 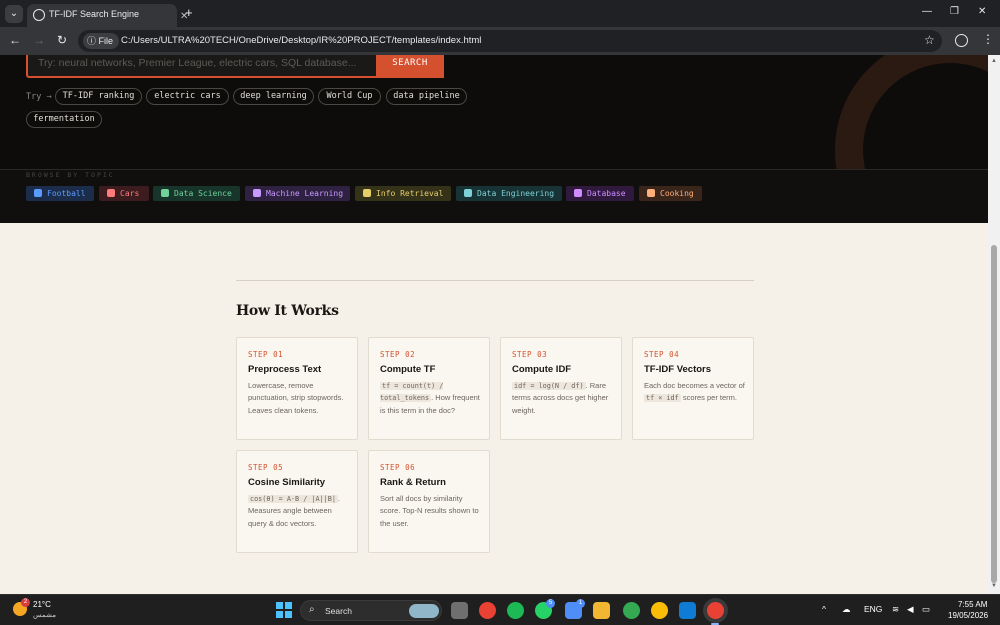 I want to click on search-button: SEARCH, so click(x=410, y=66).